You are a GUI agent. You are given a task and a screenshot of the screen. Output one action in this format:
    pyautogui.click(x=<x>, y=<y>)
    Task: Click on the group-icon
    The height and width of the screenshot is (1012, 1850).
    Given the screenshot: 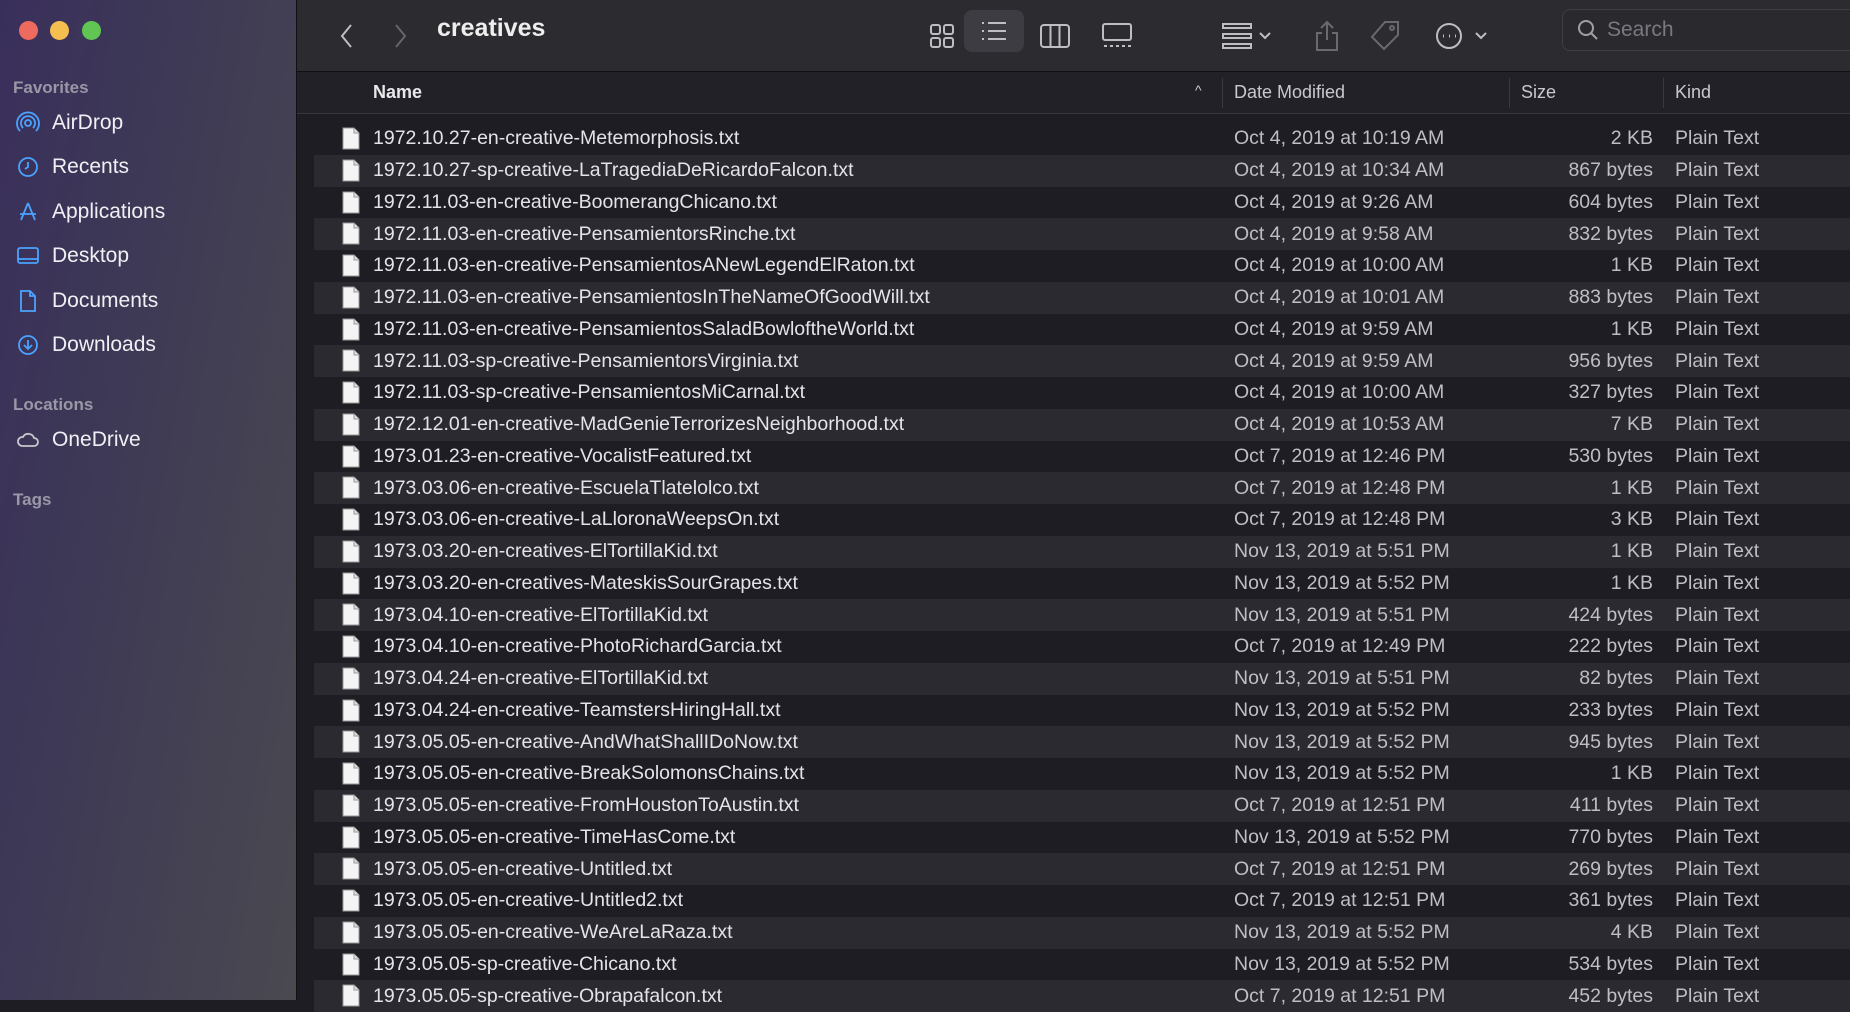 What is the action you would take?
    pyautogui.click(x=1246, y=36)
    